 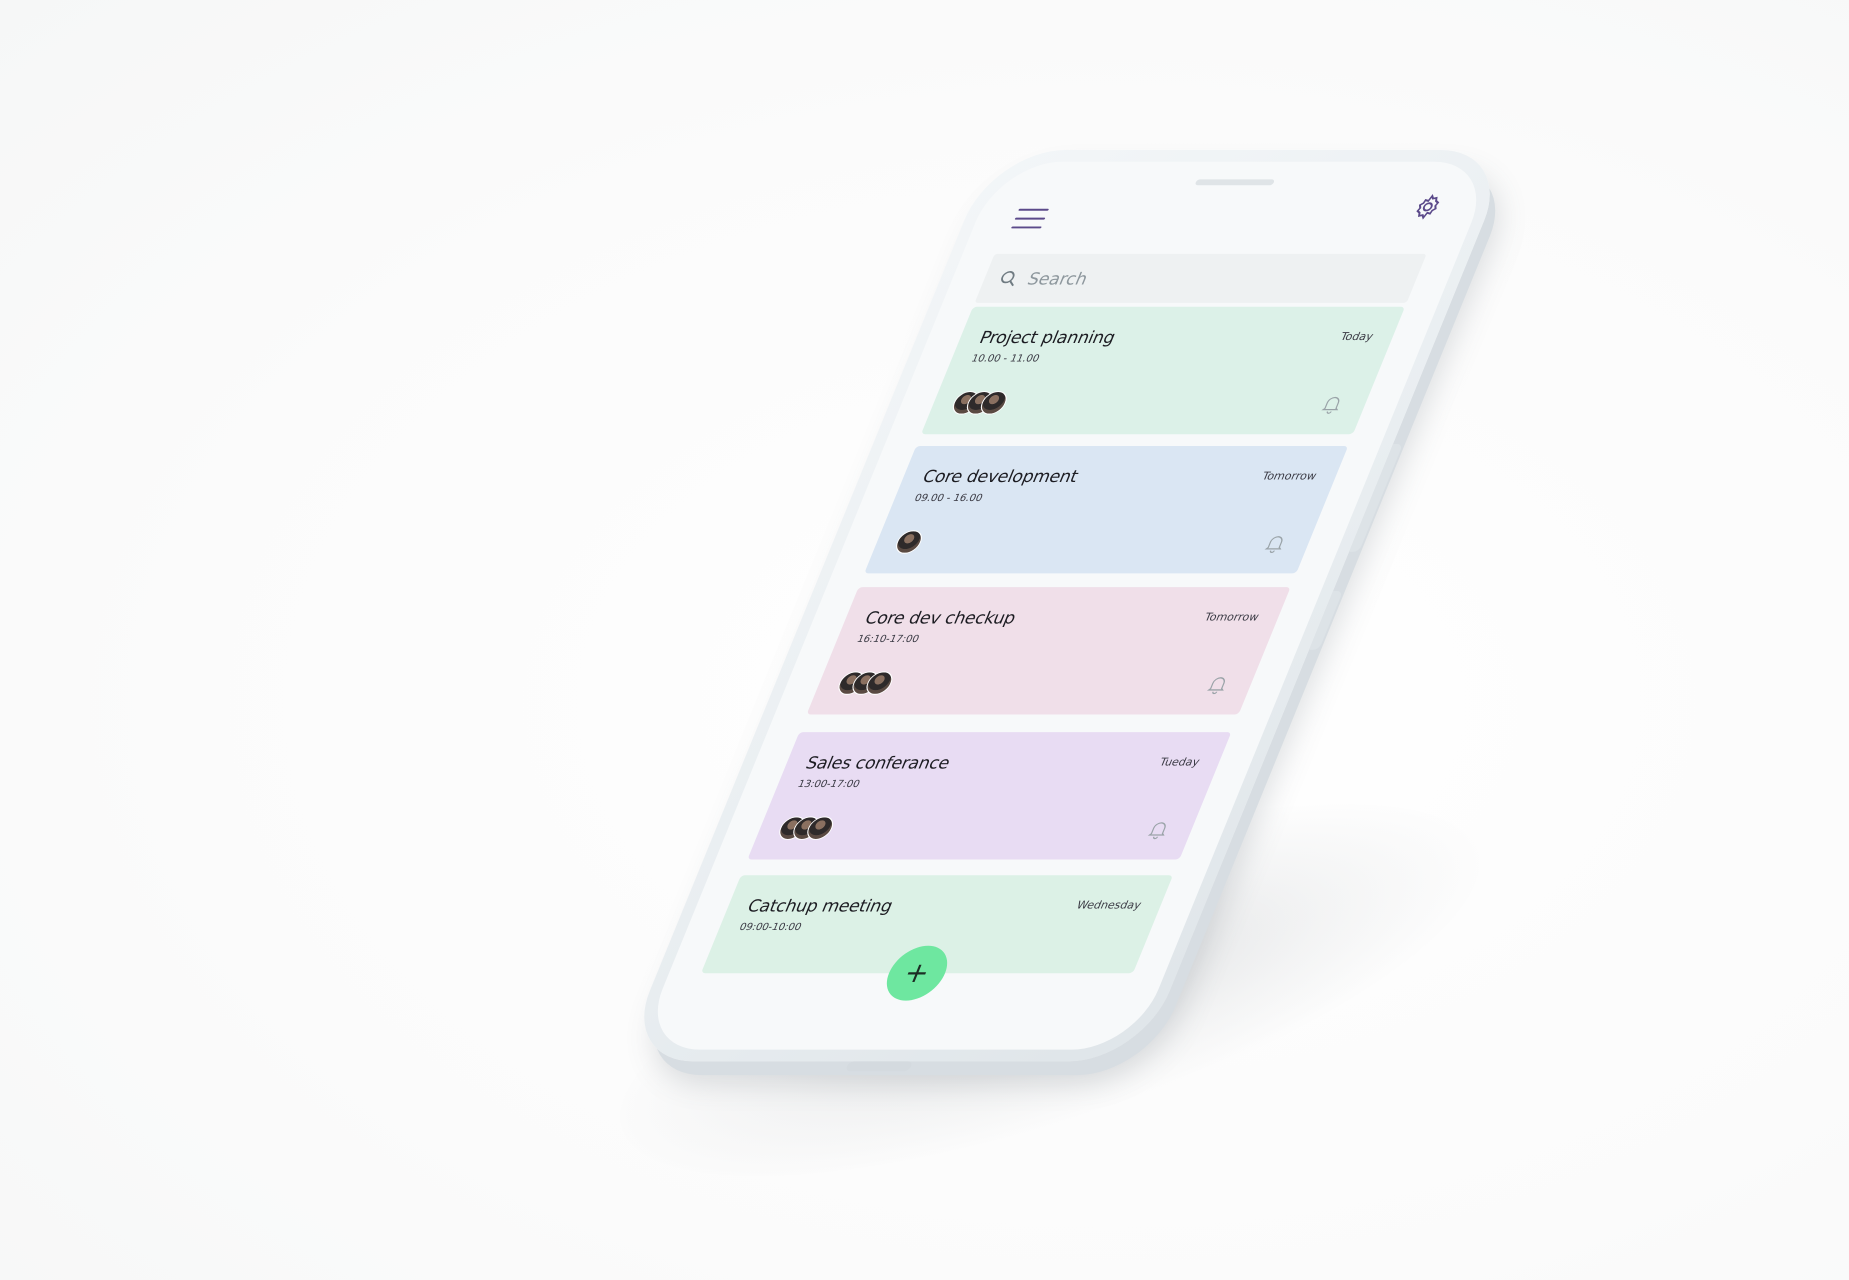 What do you see at coordinates (1000, 477) in the screenshot?
I see `event-title: Core development` at bounding box center [1000, 477].